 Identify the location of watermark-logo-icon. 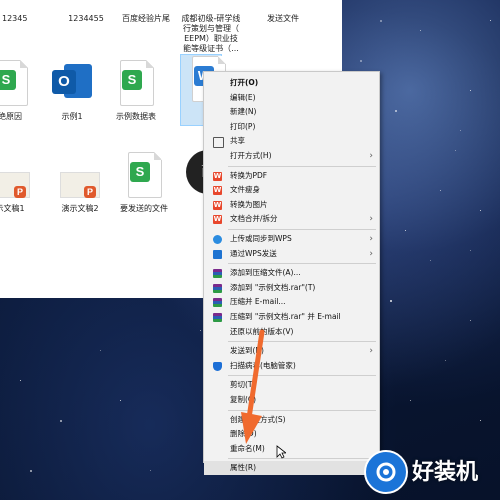
(386, 472).